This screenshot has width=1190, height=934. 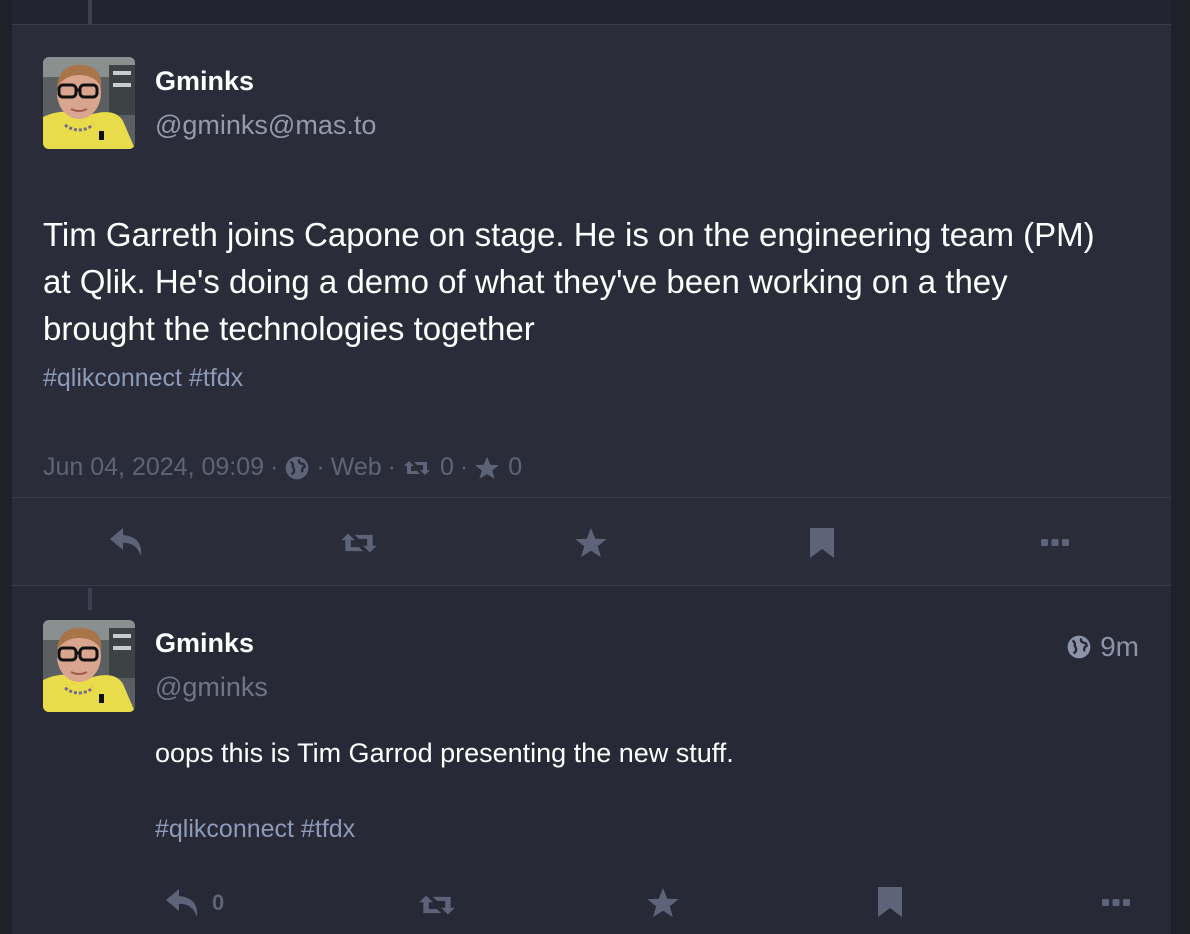 I want to click on reply-button: 0, so click(x=194, y=903).